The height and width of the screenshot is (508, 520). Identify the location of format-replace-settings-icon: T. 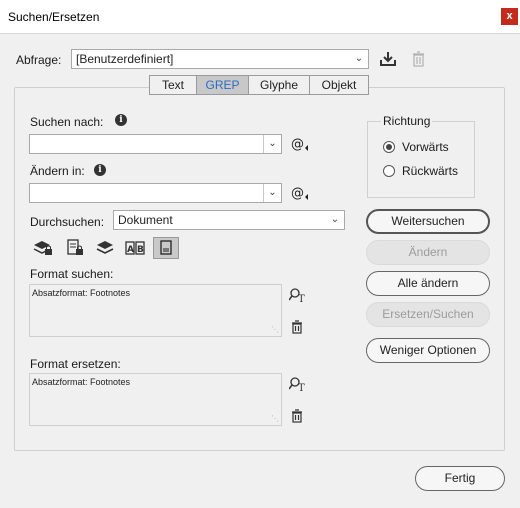
(297, 384).